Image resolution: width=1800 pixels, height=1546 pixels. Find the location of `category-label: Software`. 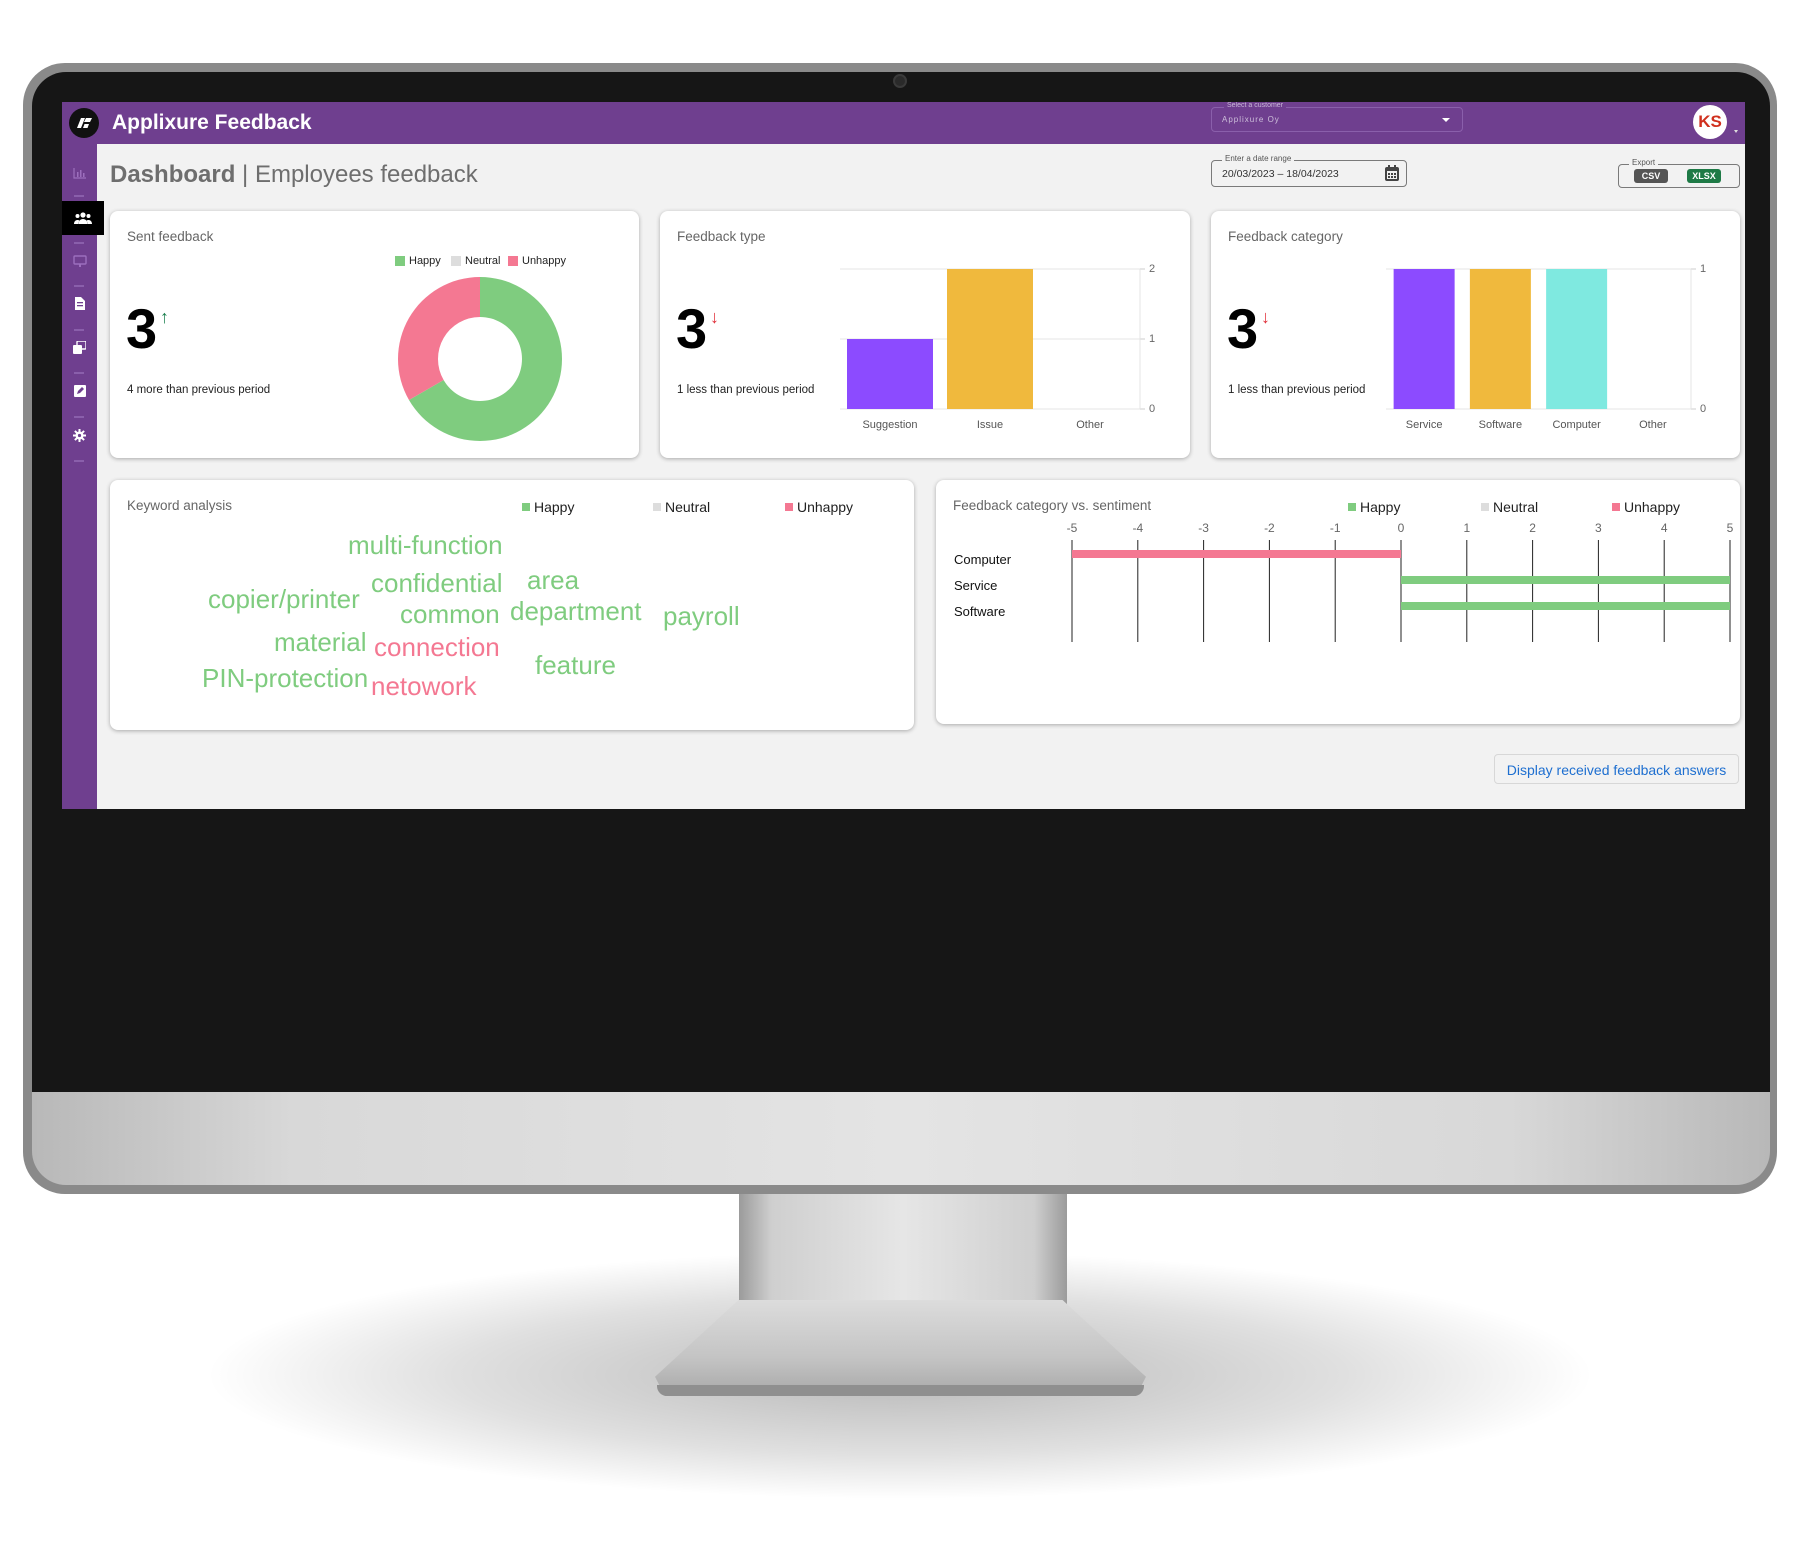

category-label: Software is located at coordinates (979, 611).